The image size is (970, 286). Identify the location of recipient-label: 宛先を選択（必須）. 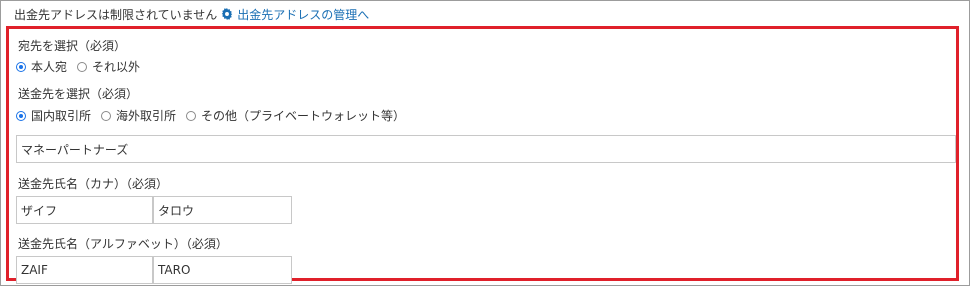
(72, 46).